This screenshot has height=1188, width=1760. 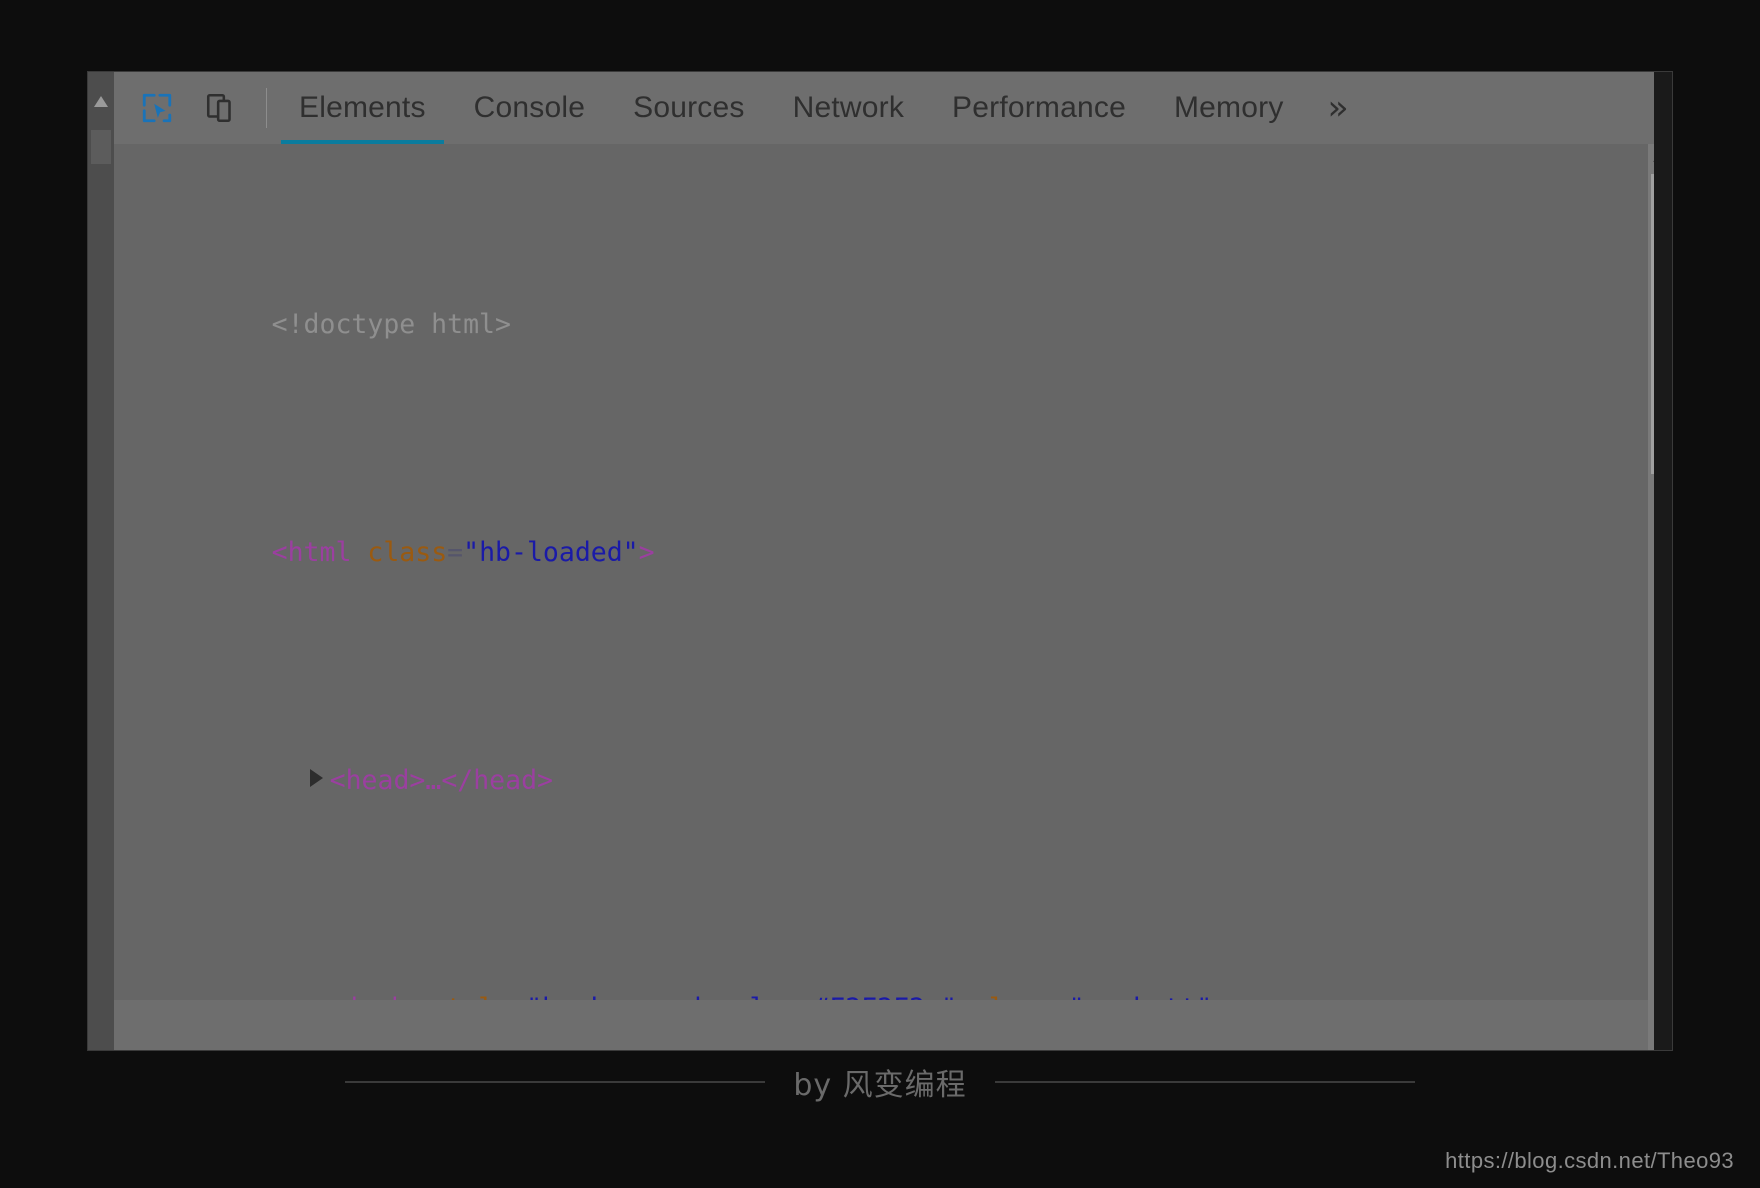 What do you see at coordinates (101, 101) in the screenshot?
I see `scroll-up-caret-icon` at bounding box center [101, 101].